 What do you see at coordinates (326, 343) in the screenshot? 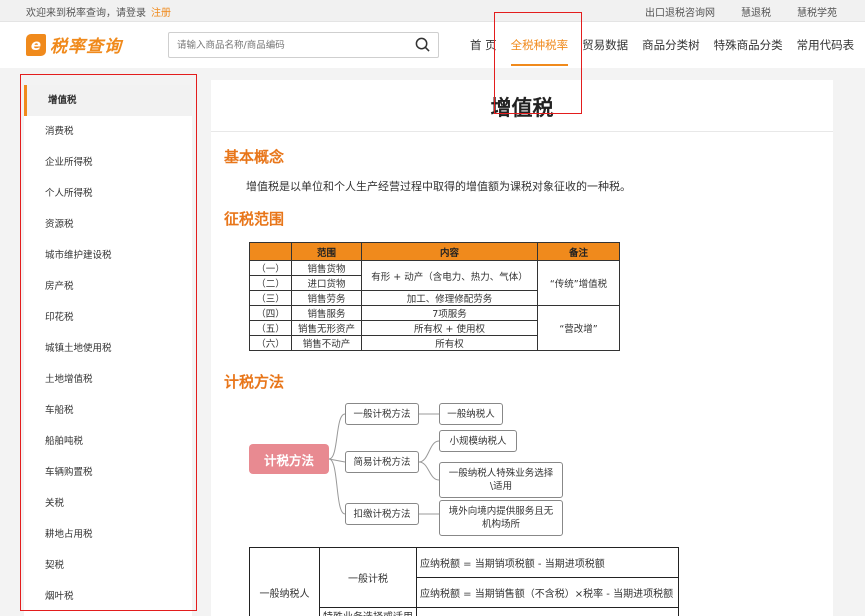
I see `table-cell: 销售不动产` at bounding box center [326, 343].